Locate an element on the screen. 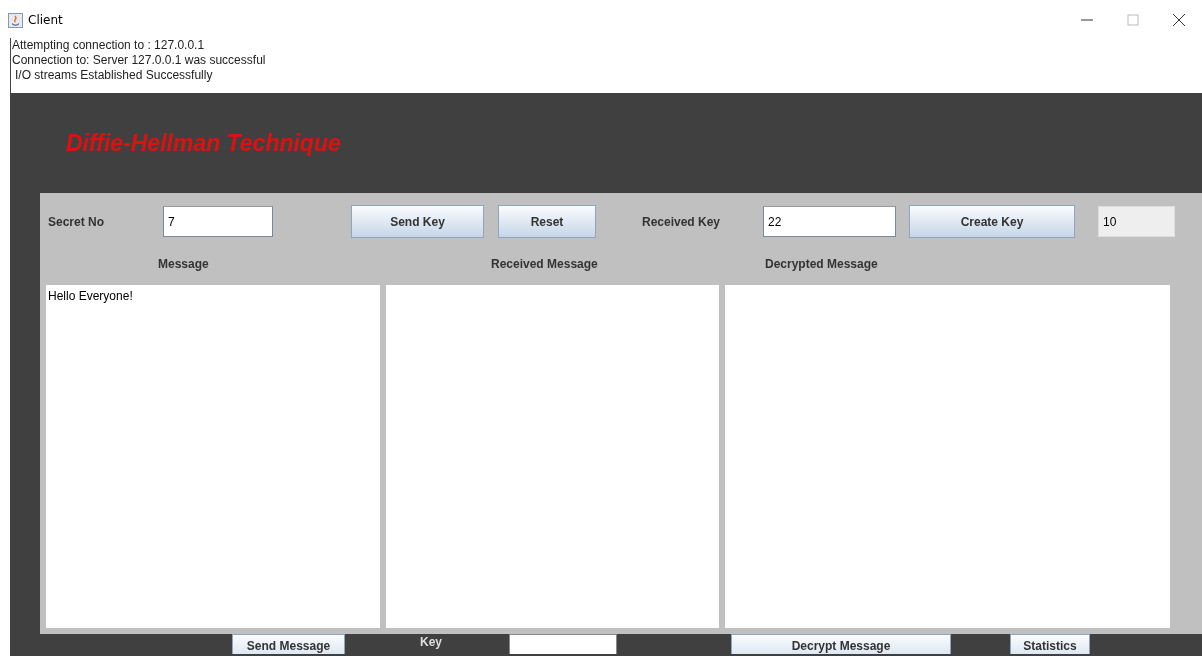  maximize-icon is located at coordinates (1133, 20).